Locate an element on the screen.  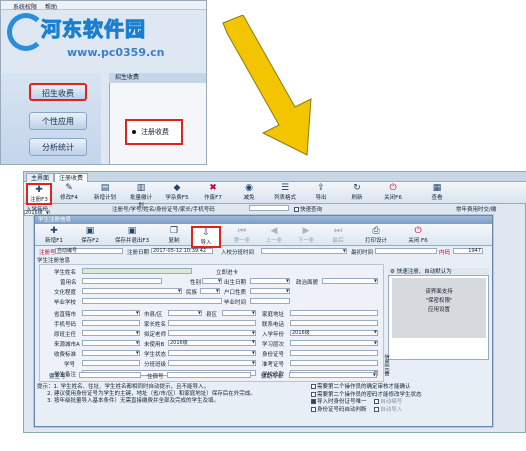
search-input is located at coordinates (269, 208).